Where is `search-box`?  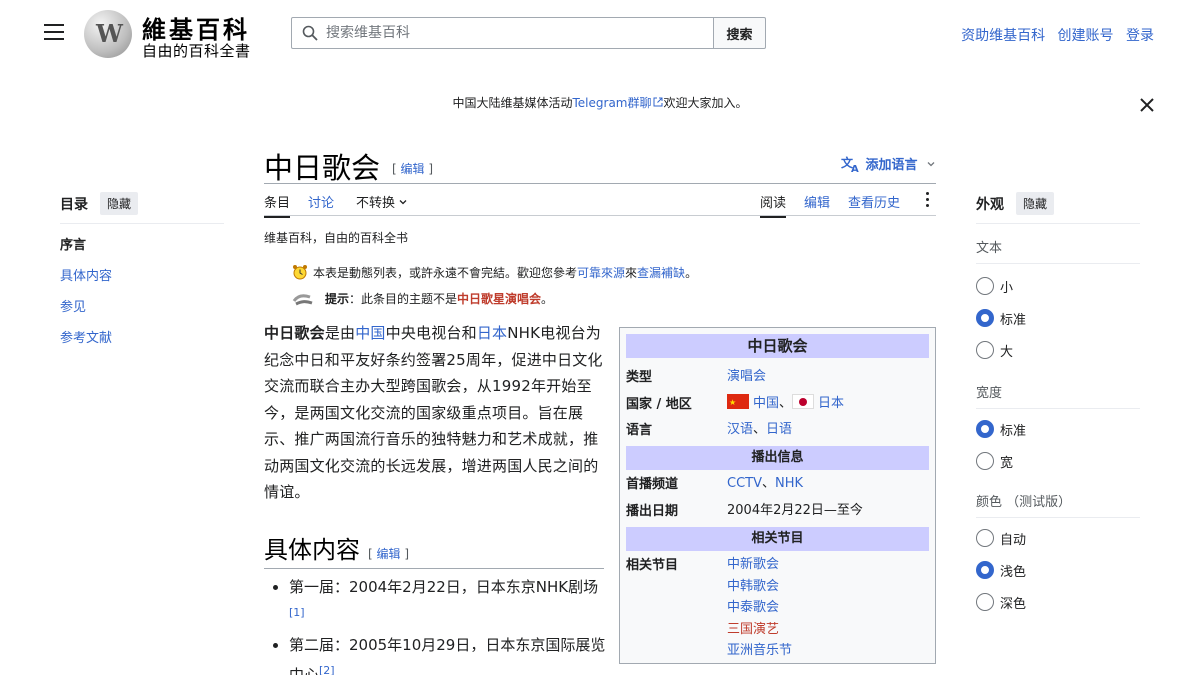
search-box is located at coordinates (502, 33).